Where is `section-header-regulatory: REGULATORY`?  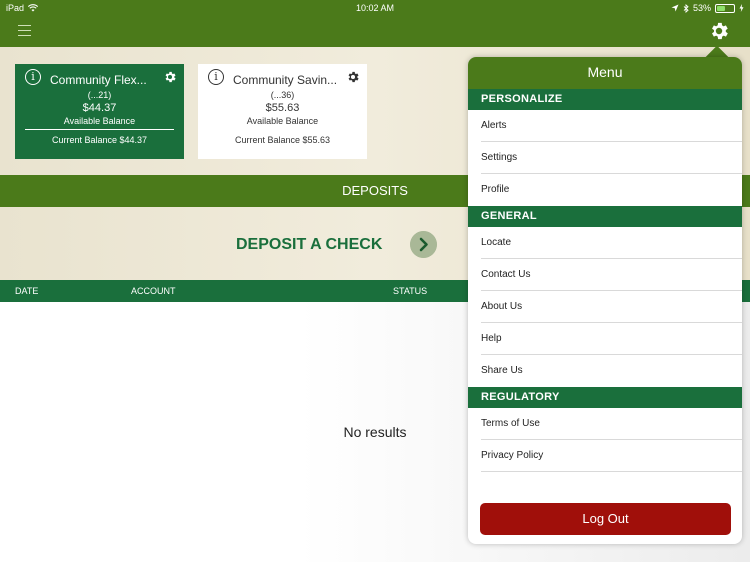
section-header-regulatory: REGULATORY is located at coordinates (605, 397).